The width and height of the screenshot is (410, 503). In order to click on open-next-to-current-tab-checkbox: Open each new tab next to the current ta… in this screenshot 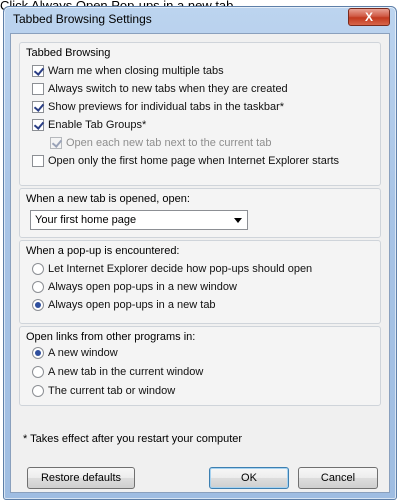, I will do `click(160, 143)`.